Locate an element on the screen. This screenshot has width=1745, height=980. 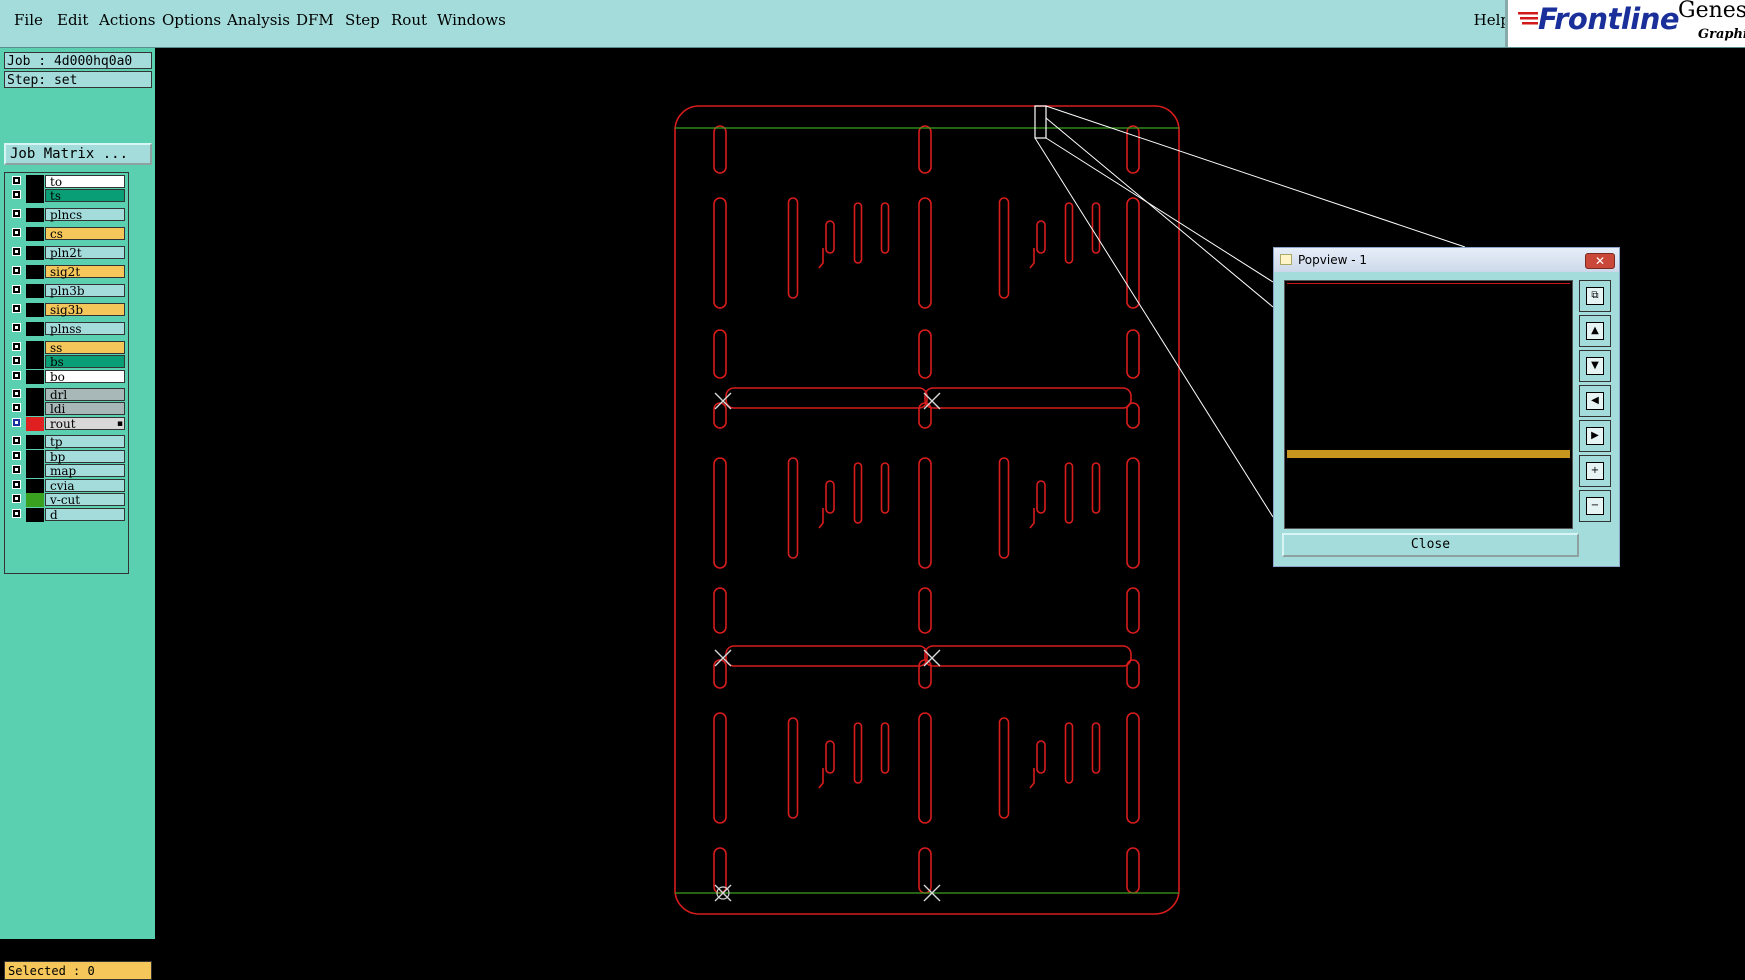
layer-row-plncs: plncs is located at coordinates (66, 215).